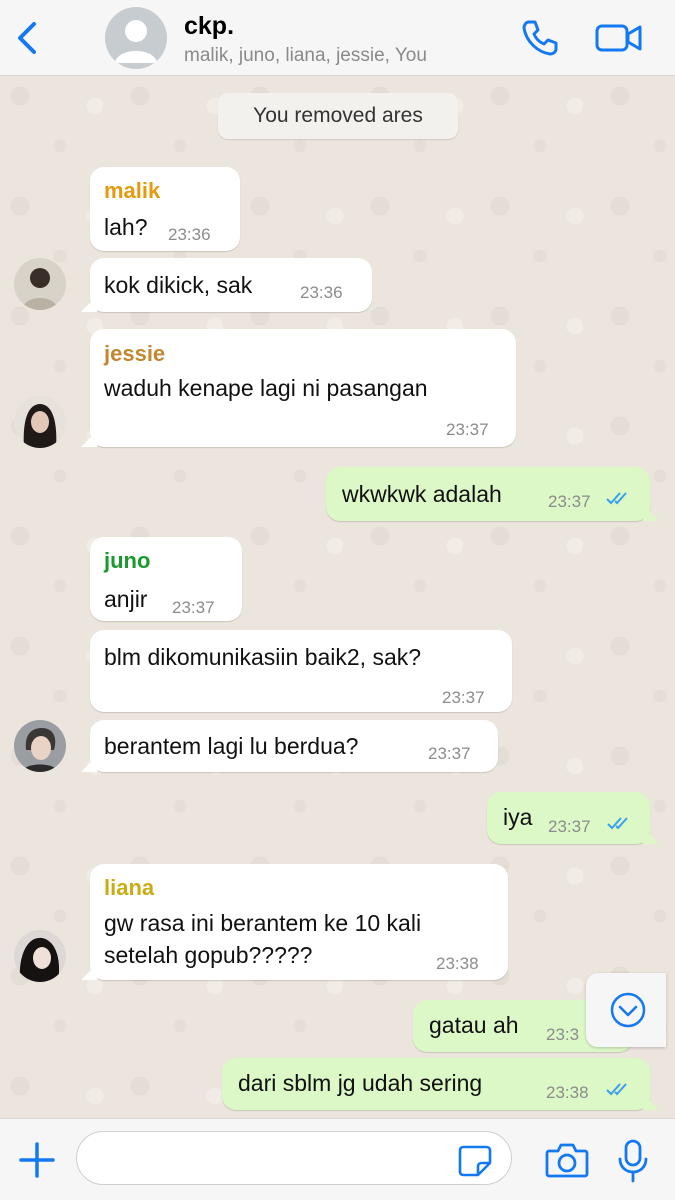  Describe the element at coordinates (135, 353) in the screenshot. I see `sender-name: jessie` at that location.